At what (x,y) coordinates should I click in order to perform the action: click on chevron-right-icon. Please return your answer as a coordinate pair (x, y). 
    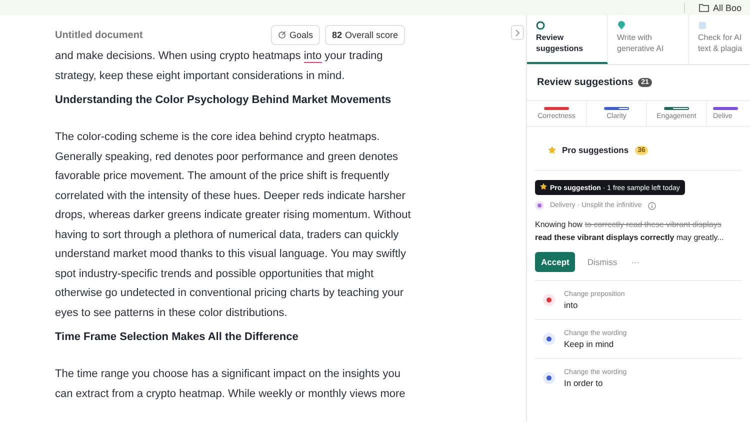
    Looking at the image, I should click on (517, 32).